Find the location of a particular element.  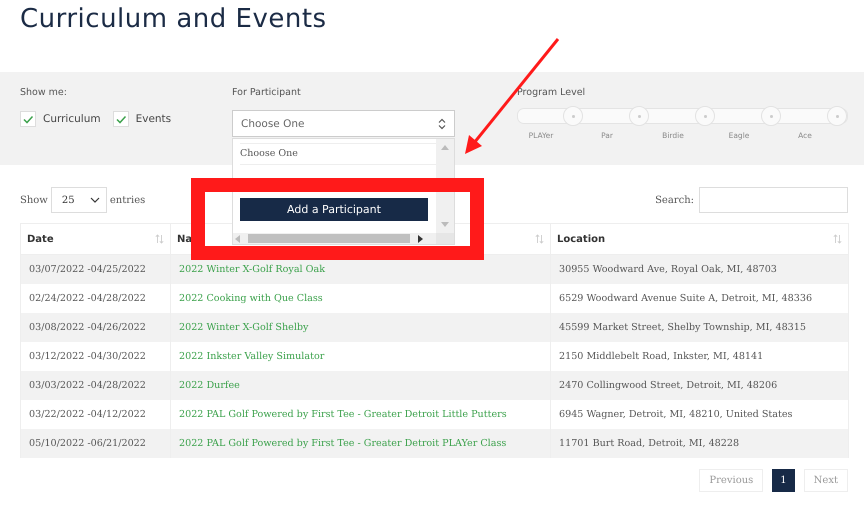

scroll-up-icon is located at coordinates (445, 147).